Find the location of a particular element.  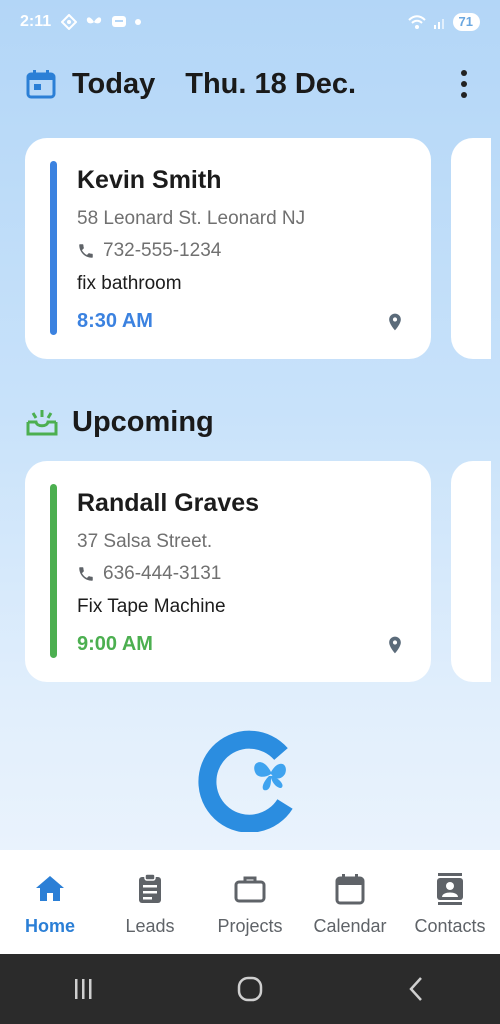

client-phone: 732-555-1234 is located at coordinates (149, 251).